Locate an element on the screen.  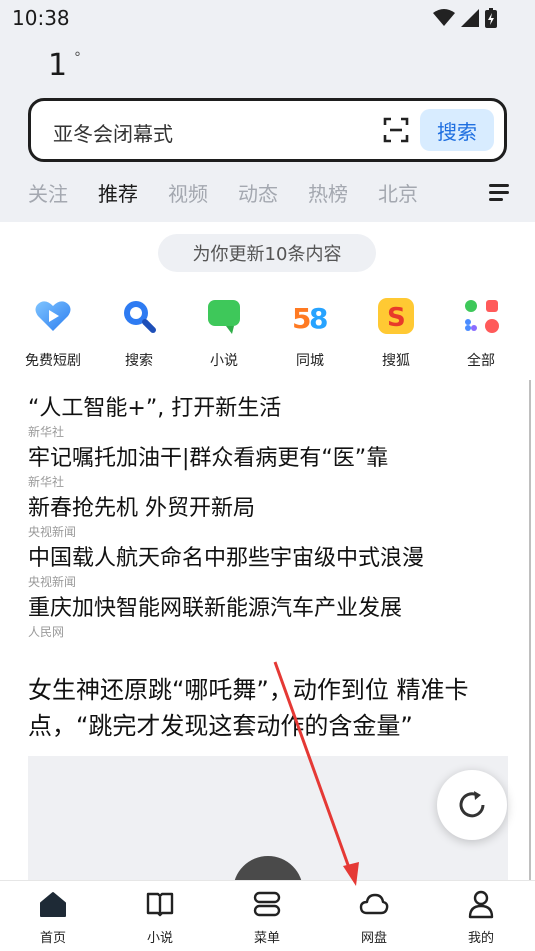
list-item: 新春抢先机 外贸开新局 央视新闻 is located at coordinates (268, 519).